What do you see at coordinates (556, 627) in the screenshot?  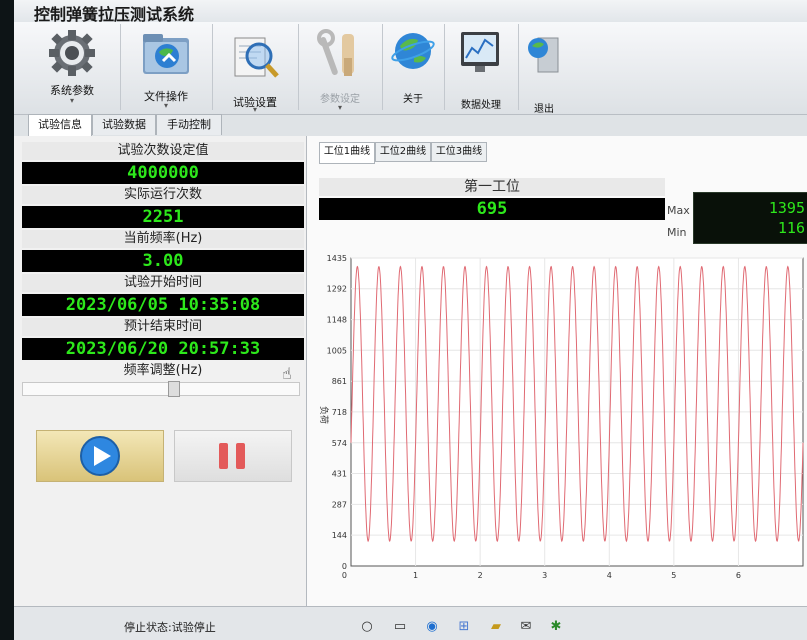 I see `app-icon: ✱` at bounding box center [556, 627].